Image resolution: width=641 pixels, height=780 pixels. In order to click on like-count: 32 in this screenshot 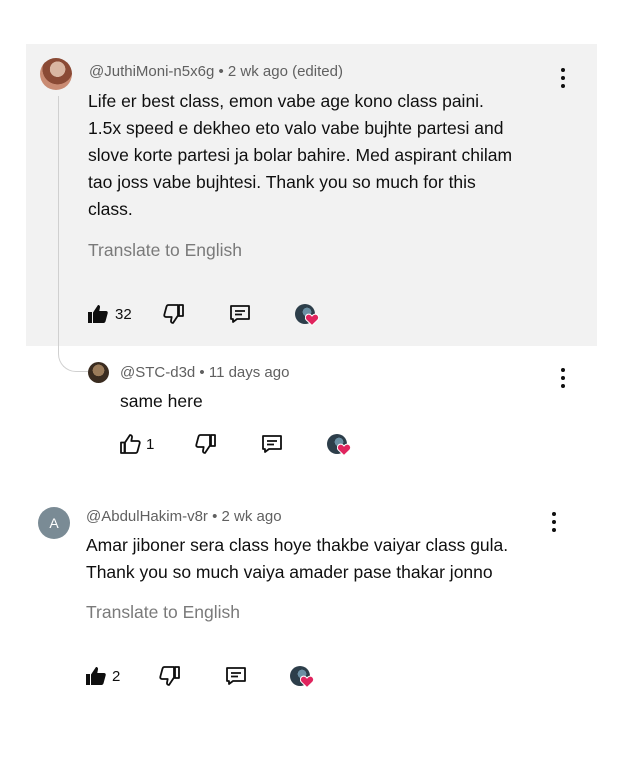, I will do `click(123, 314)`.